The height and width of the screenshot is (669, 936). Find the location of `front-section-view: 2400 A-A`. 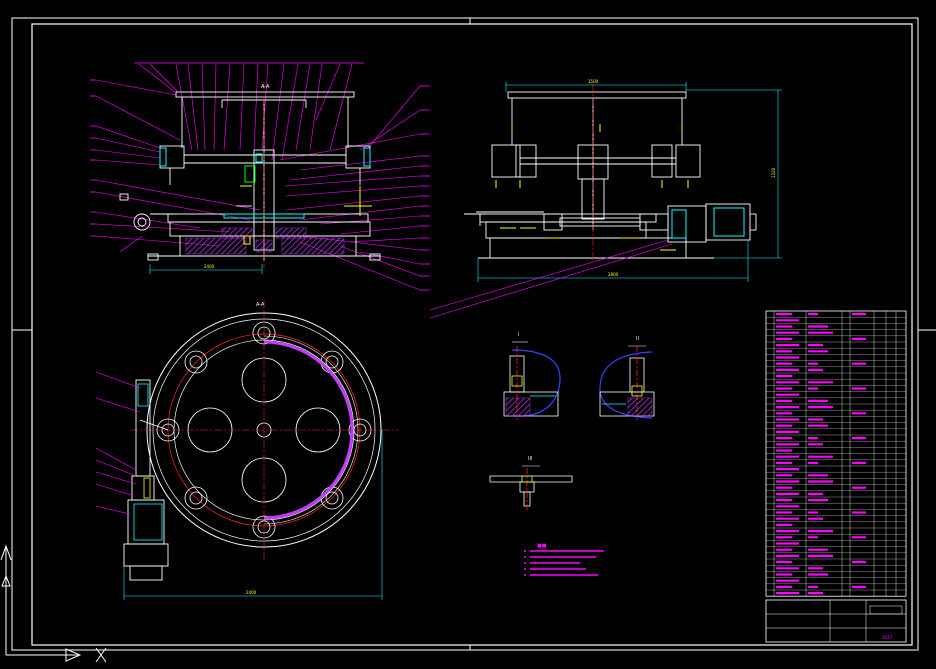

front-section-view: 2400 A-A is located at coordinates (260, 176).